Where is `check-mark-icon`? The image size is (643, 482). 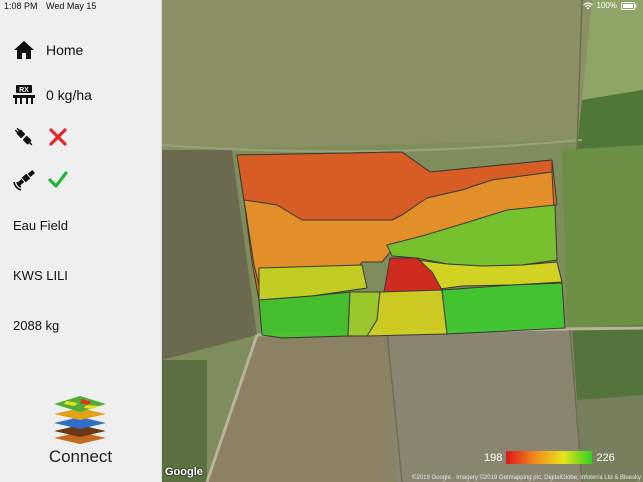 check-mark-icon is located at coordinates (58, 180).